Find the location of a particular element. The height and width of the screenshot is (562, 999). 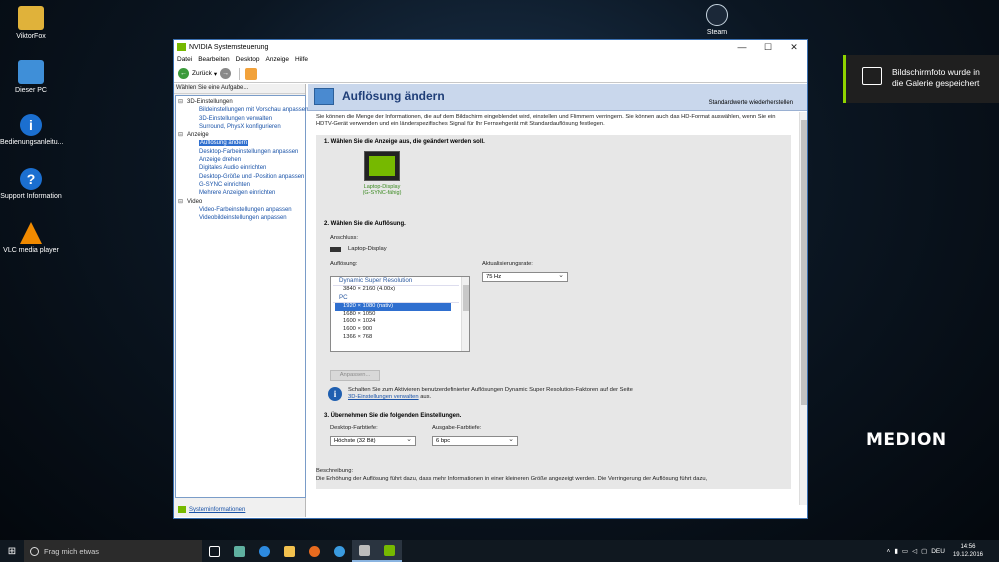

desktop-icon-viktorfox: ViktorFox is located at coordinates (31, 23).